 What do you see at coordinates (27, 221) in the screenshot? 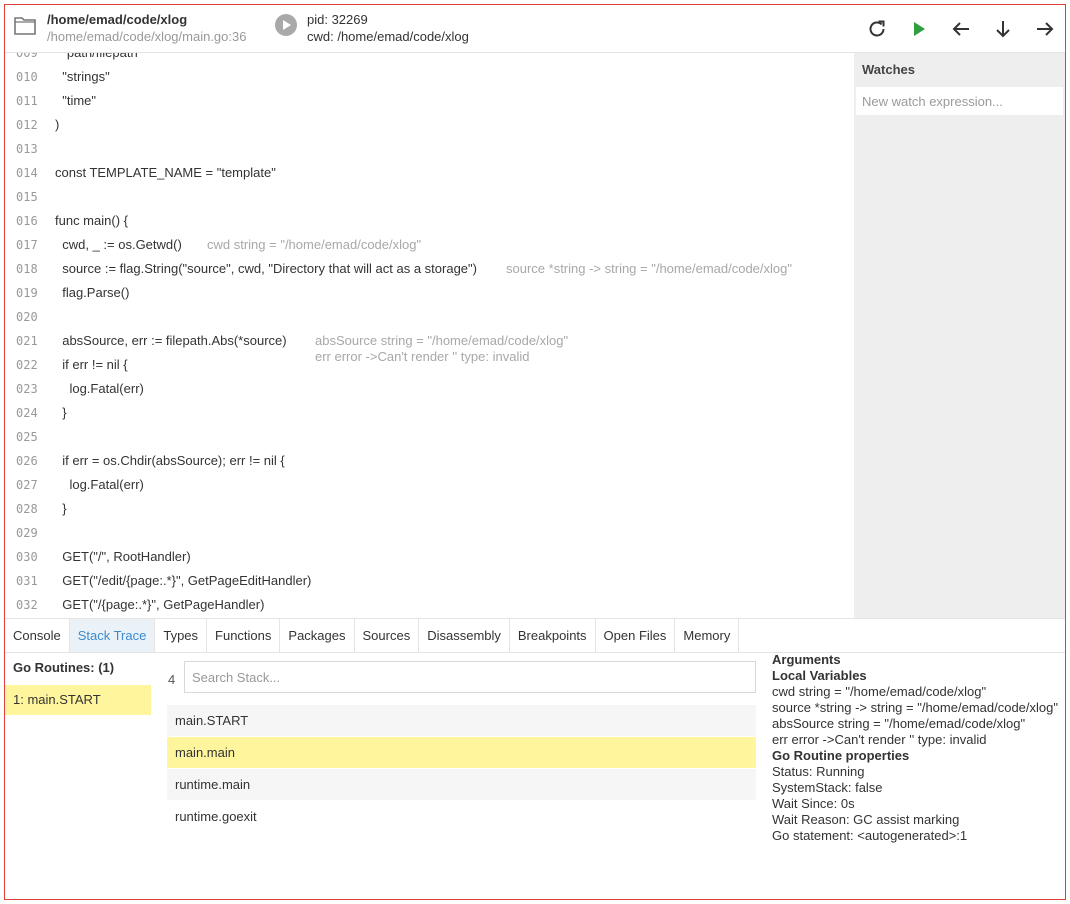
I see `line-number: 016` at bounding box center [27, 221].